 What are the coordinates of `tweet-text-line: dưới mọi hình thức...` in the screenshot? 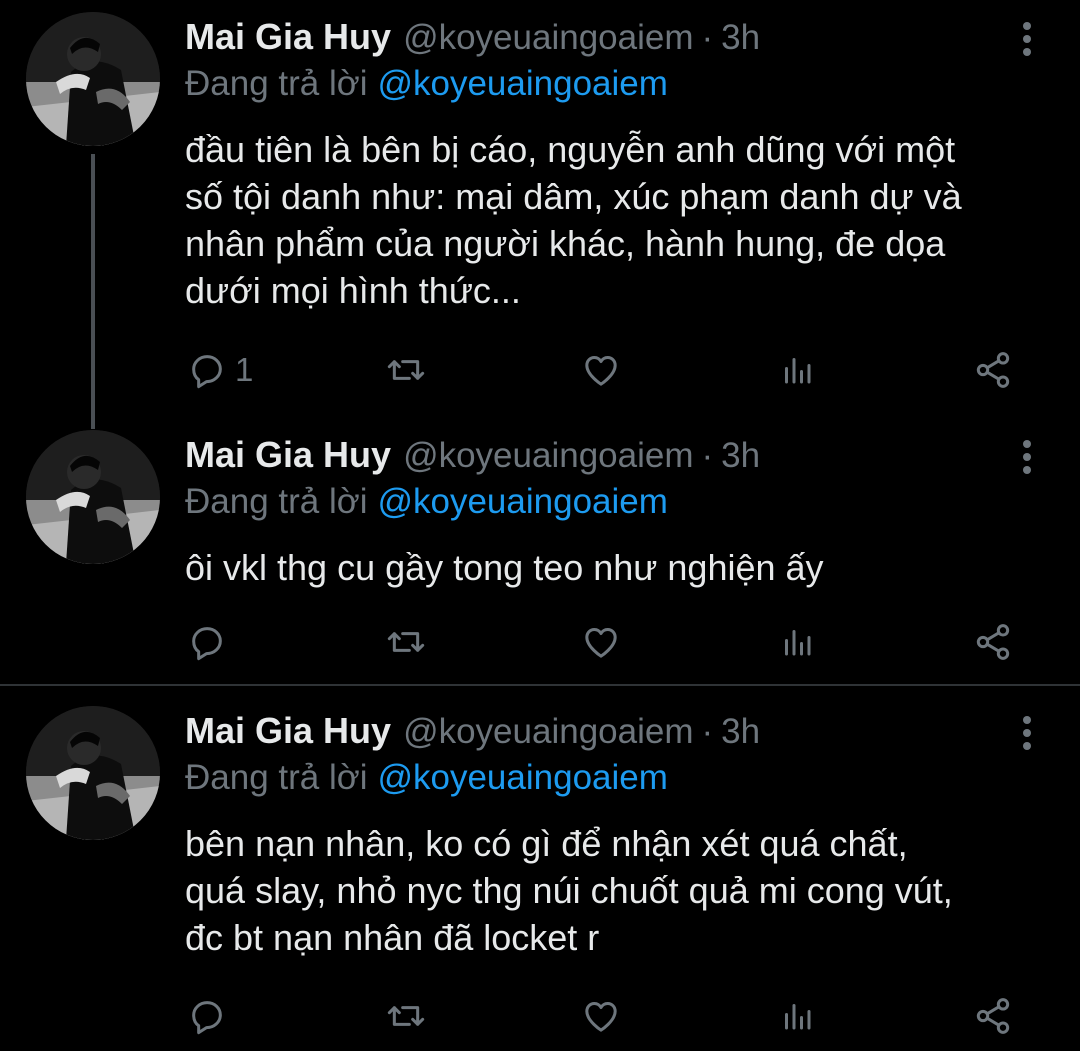 It's located at (353, 290).